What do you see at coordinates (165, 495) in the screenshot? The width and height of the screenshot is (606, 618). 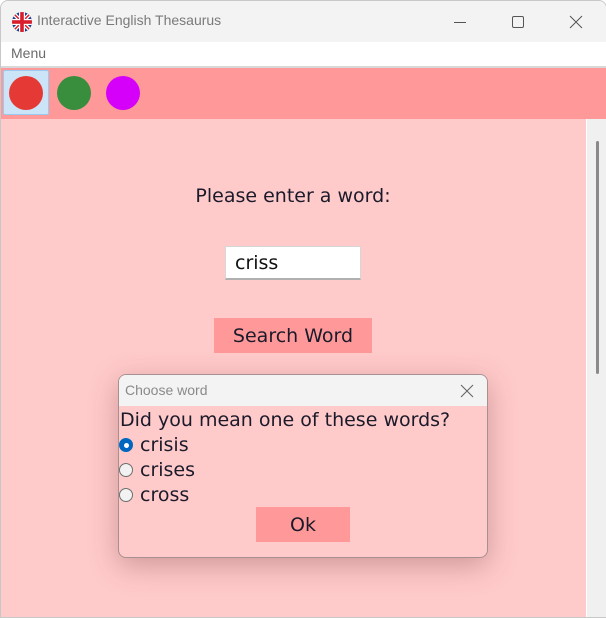 I see `option-label: cross` at bounding box center [165, 495].